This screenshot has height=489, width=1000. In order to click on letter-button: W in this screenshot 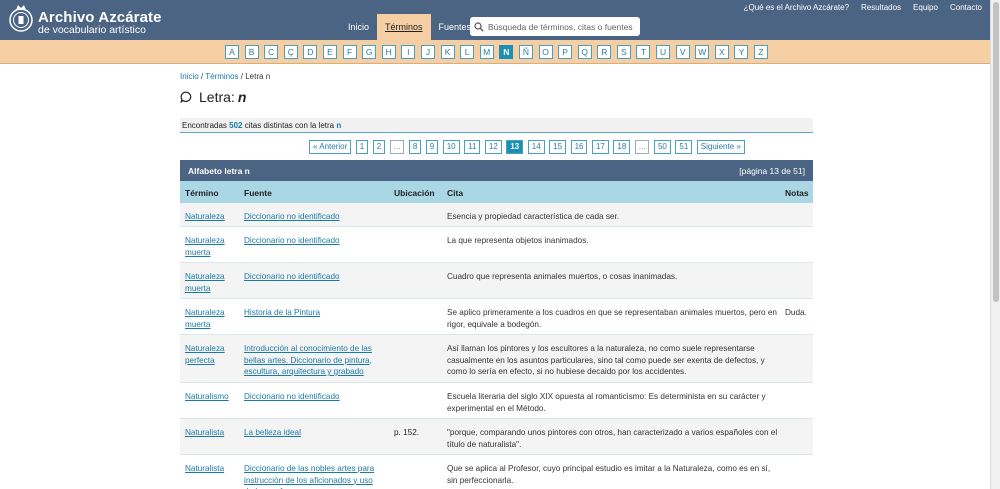, I will do `click(702, 52)`.